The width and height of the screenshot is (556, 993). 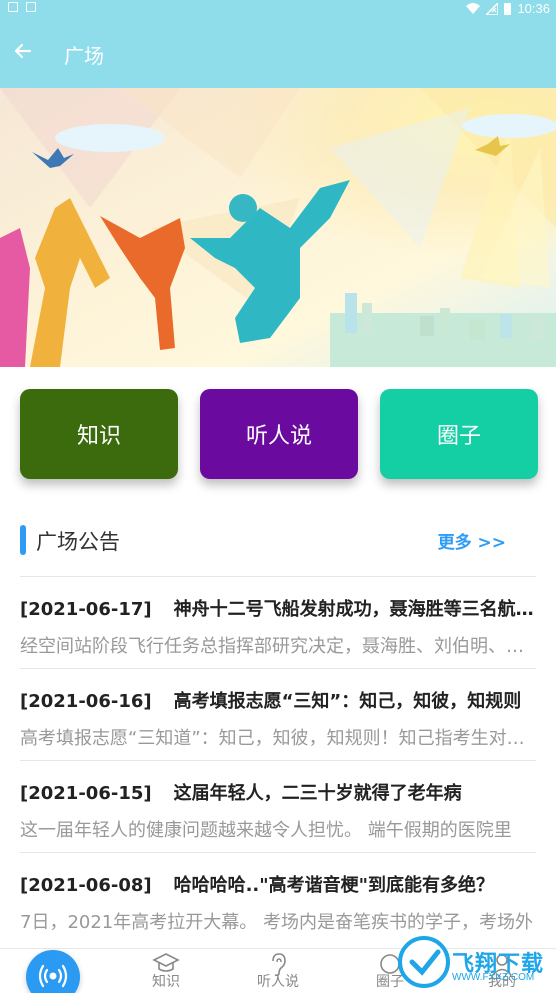 I want to click on news-title: 哈哈哈哈.."高考谐音梗"到底能有多绝？, so click(x=334, y=885).